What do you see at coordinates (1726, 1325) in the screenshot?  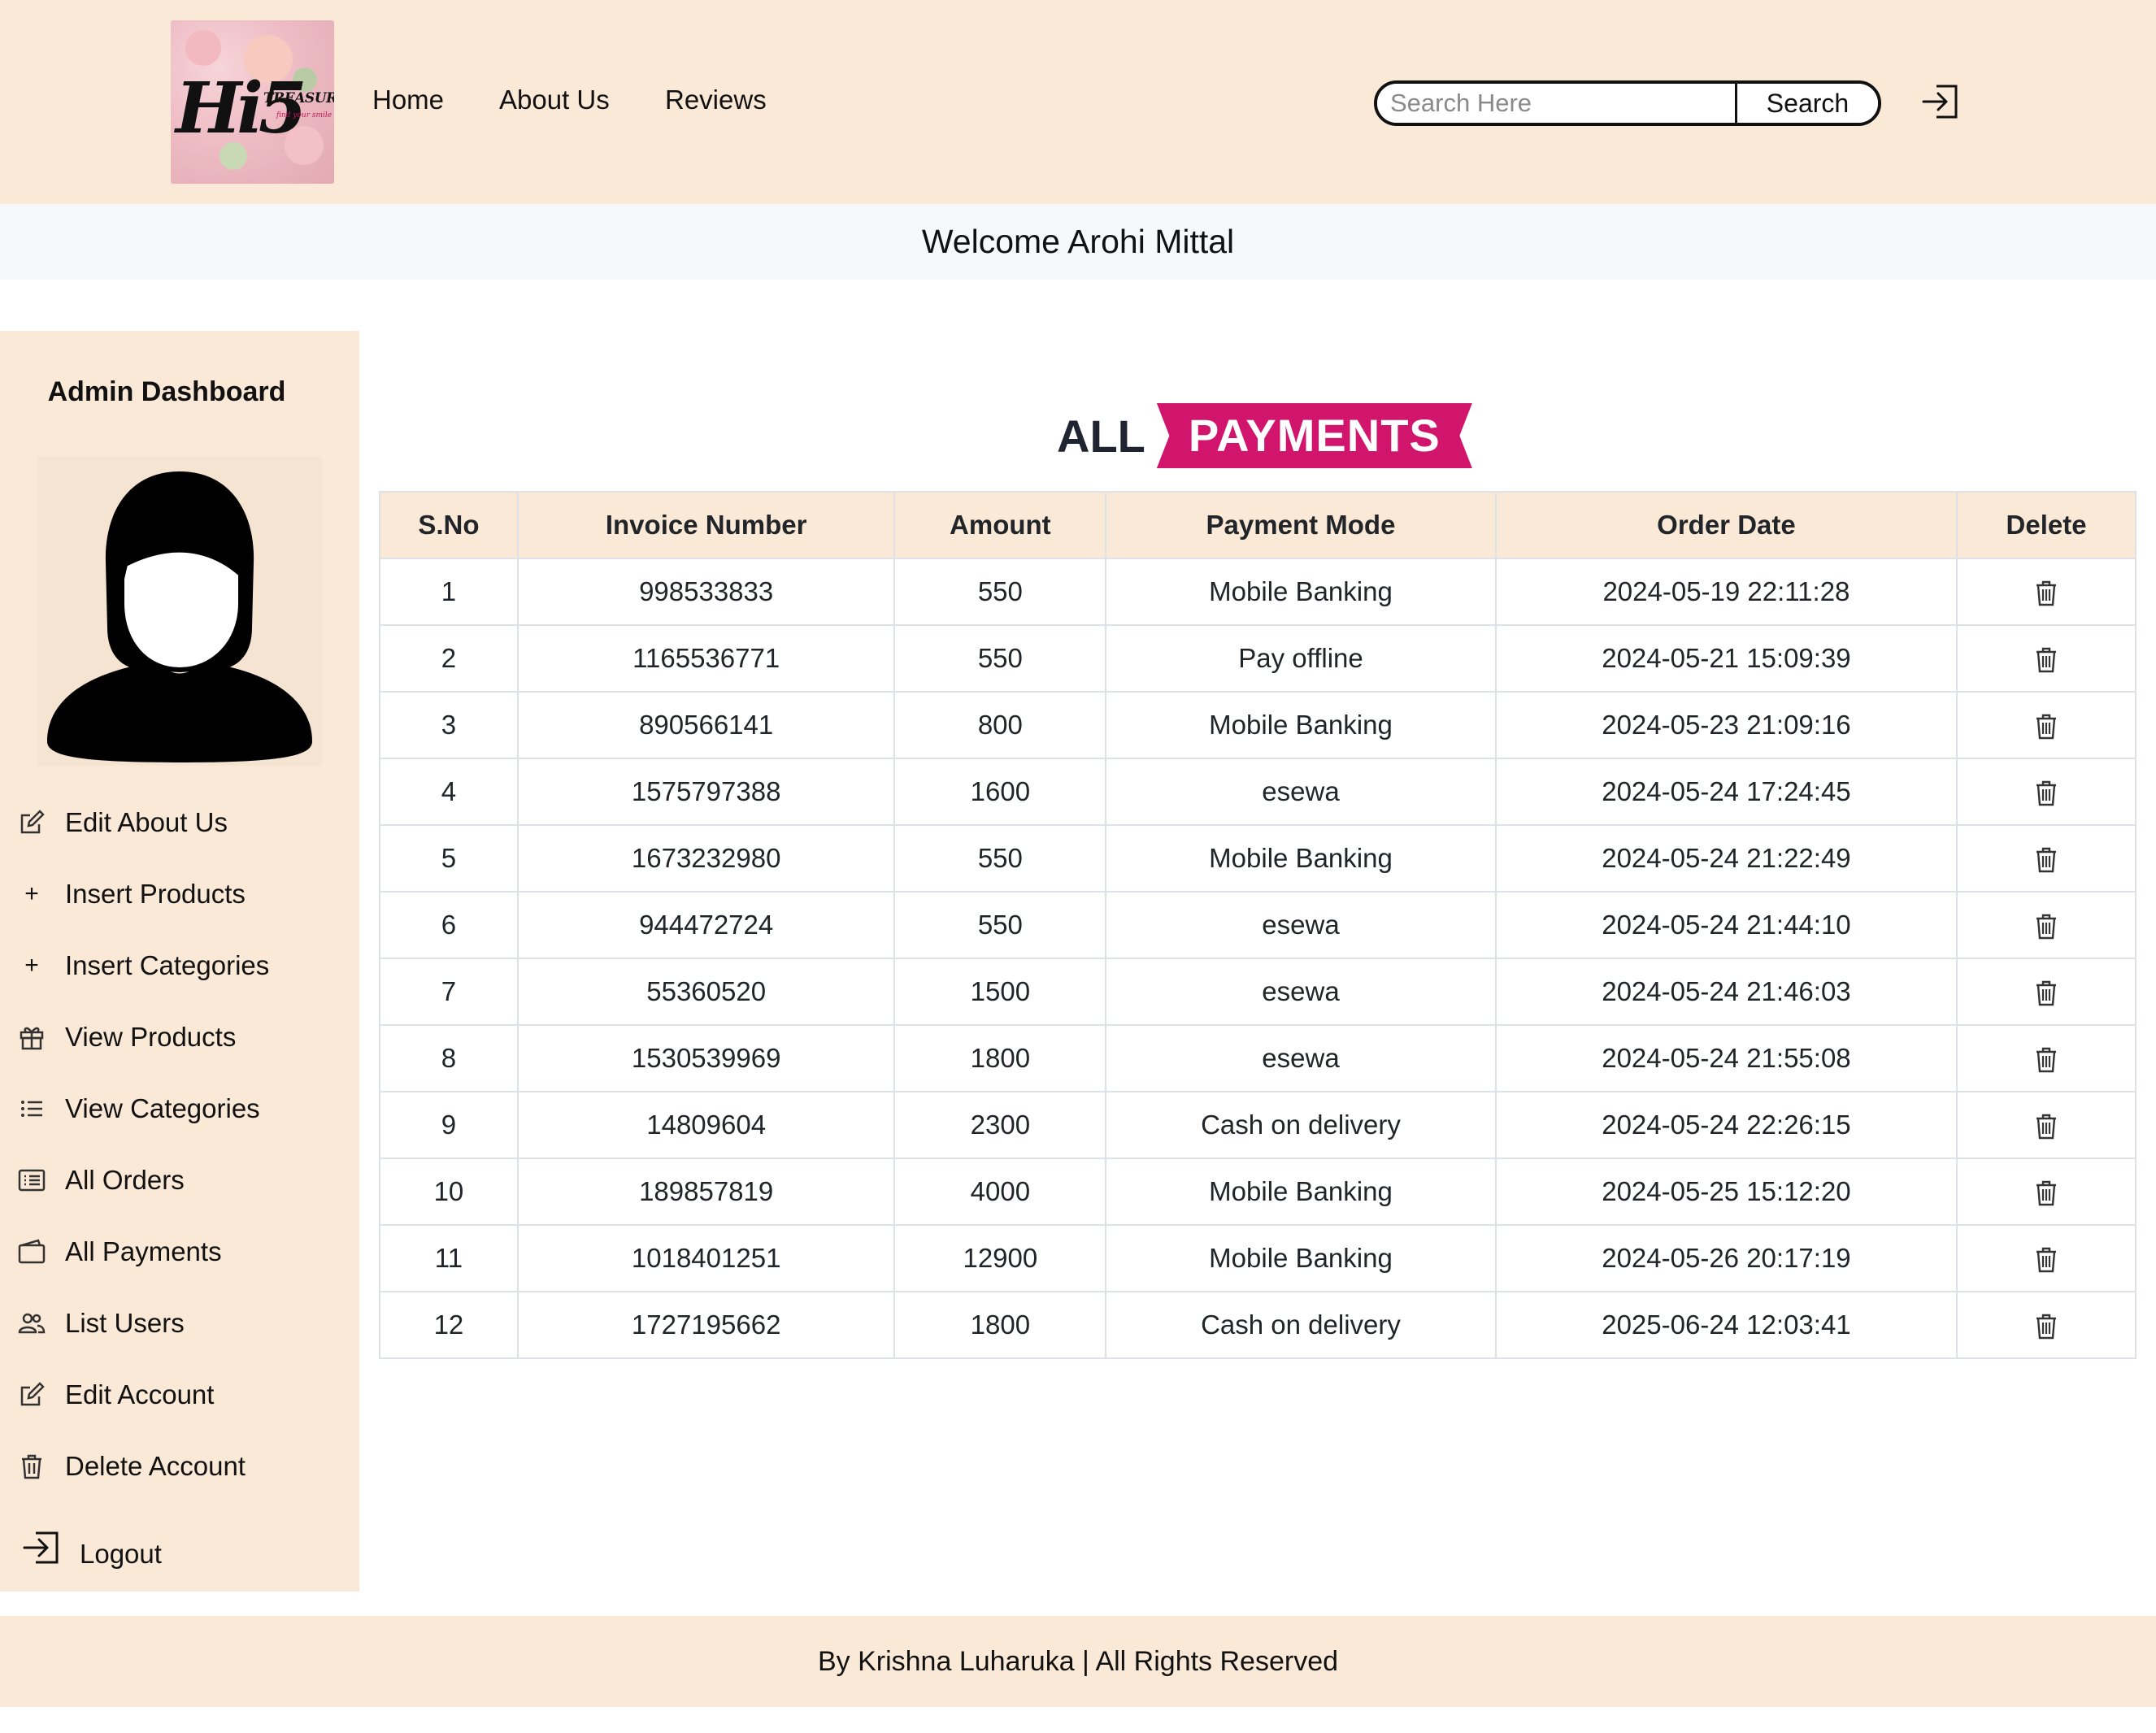 I see `cell-order-date: 2025-06-24 12:03:41` at bounding box center [1726, 1325].